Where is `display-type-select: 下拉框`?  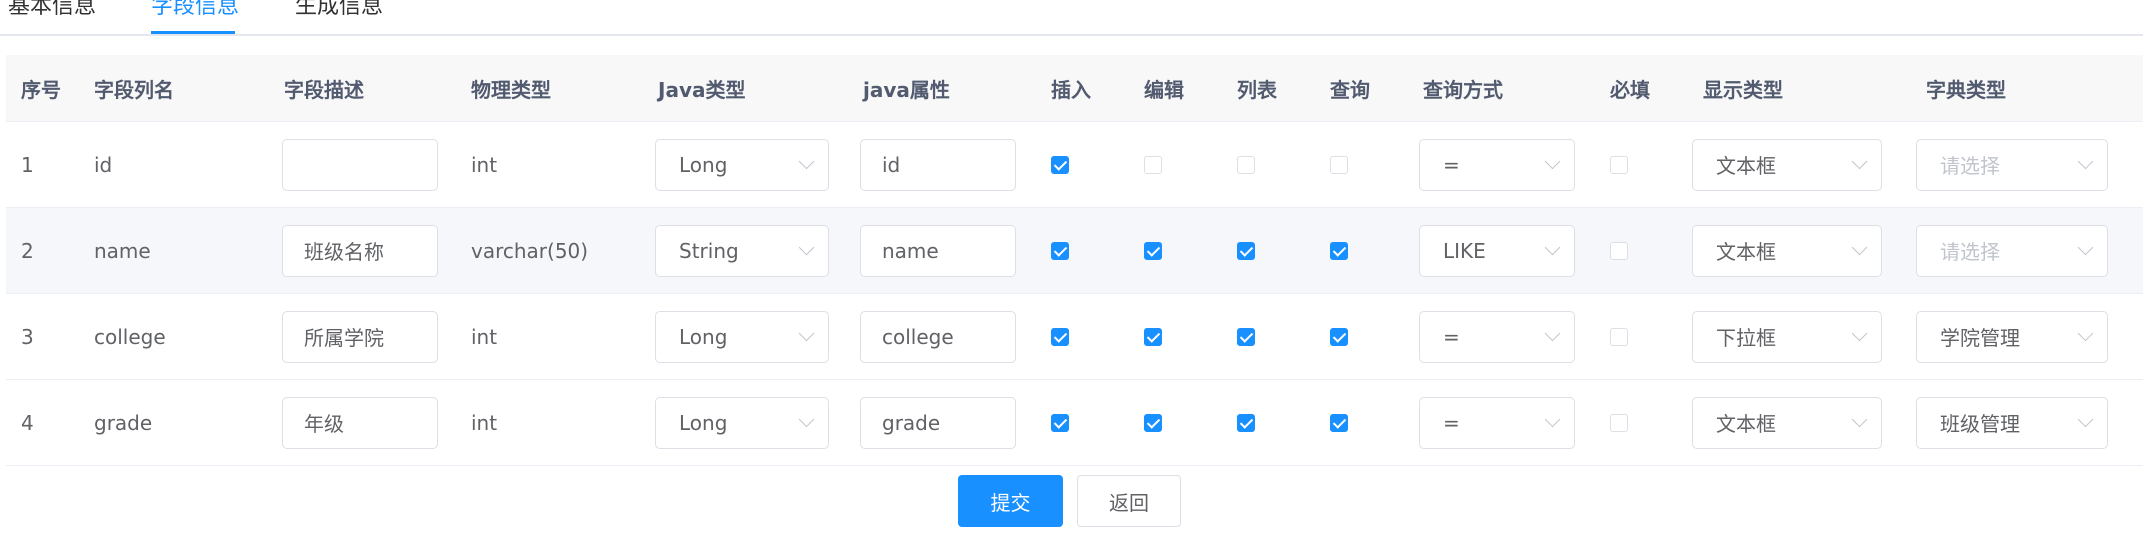
display-type-select: 下拉框 is located at coordinates (1787, 336).